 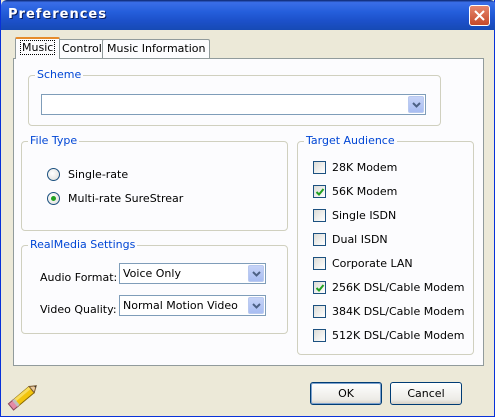 I want to click on label-56k-modem: 56K Modem, so click(x=364, y=191).